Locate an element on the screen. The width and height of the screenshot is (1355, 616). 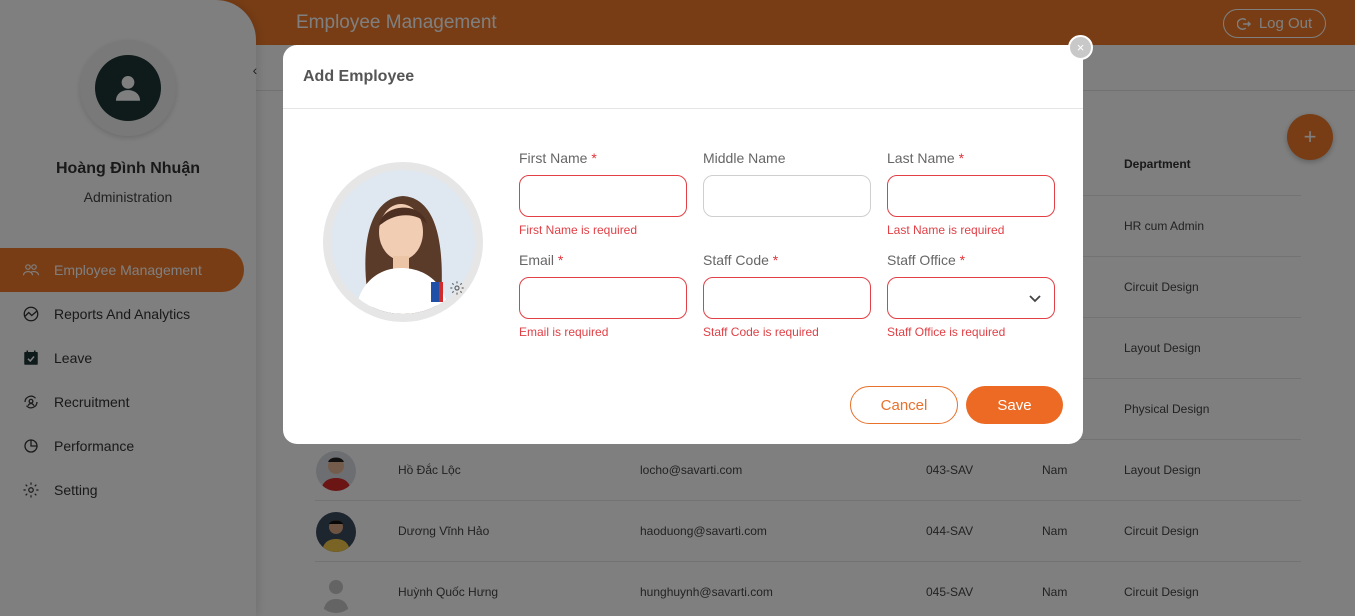
staff-office-group: Staff Office * Staff Office is required is located at coordinates (971, 295).